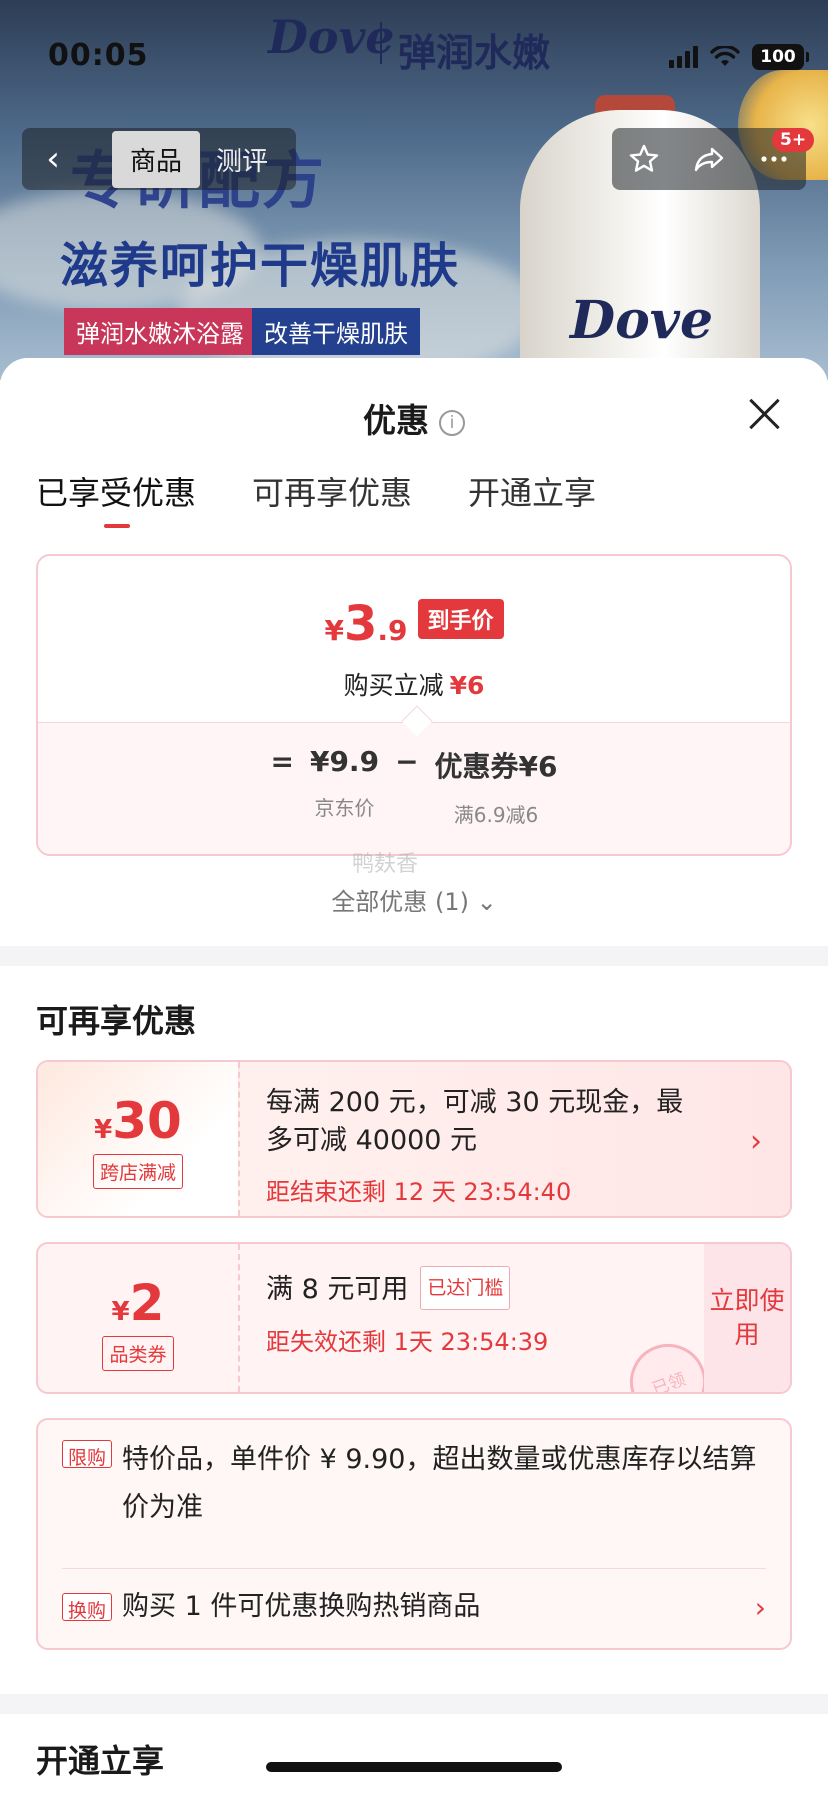  I want to click on home-indicator, so click(414, 1767).